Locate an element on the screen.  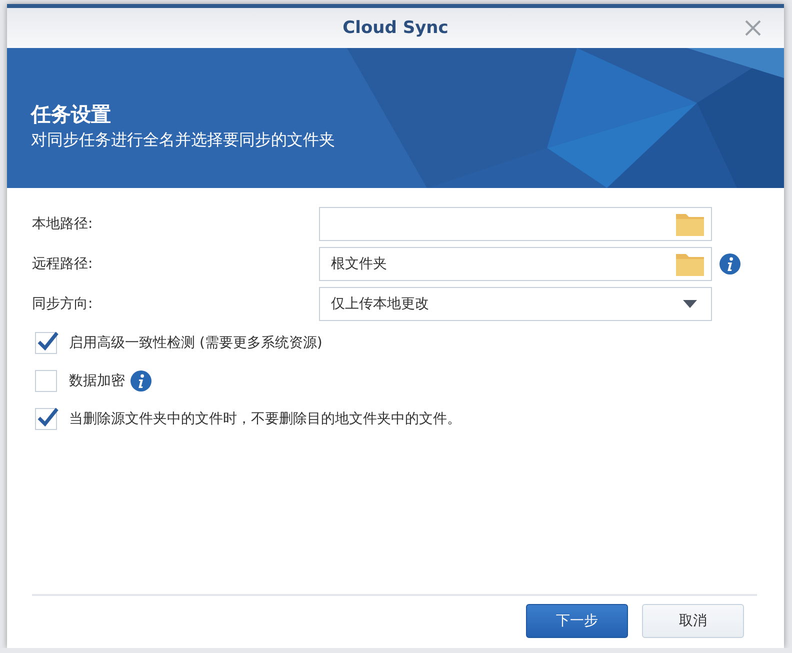
path-field: 根文件夹 is located at coordinates (515, 264).